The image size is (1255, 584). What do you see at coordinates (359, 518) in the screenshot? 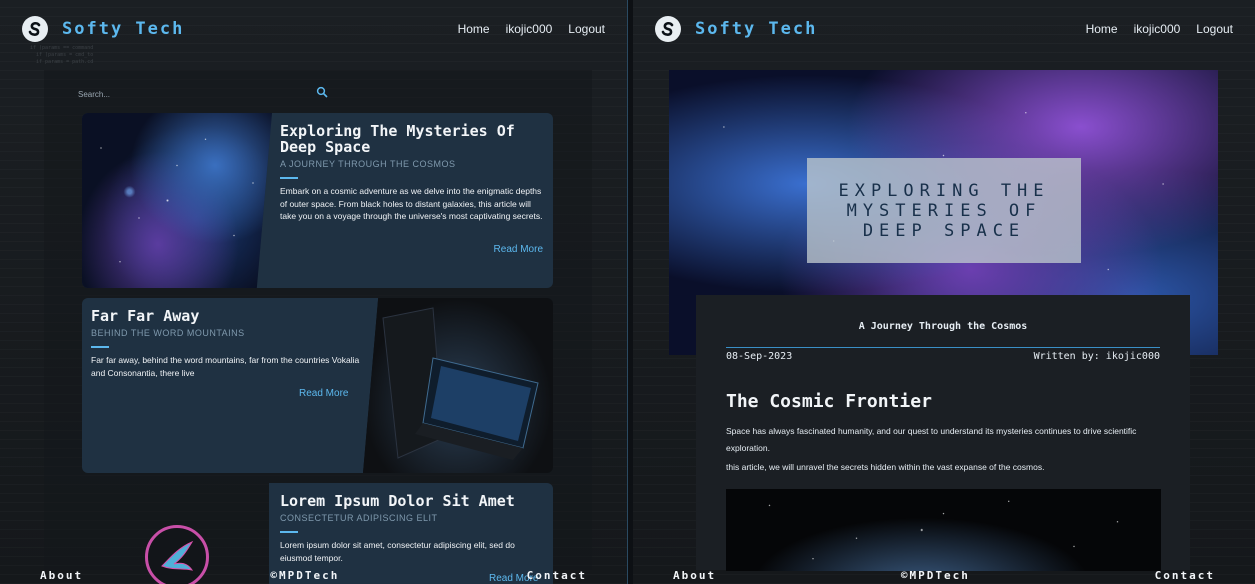
I see `post-subtitle: CONSECTETUR ADIPISCING ELIT` at bounding box center [359, 518].